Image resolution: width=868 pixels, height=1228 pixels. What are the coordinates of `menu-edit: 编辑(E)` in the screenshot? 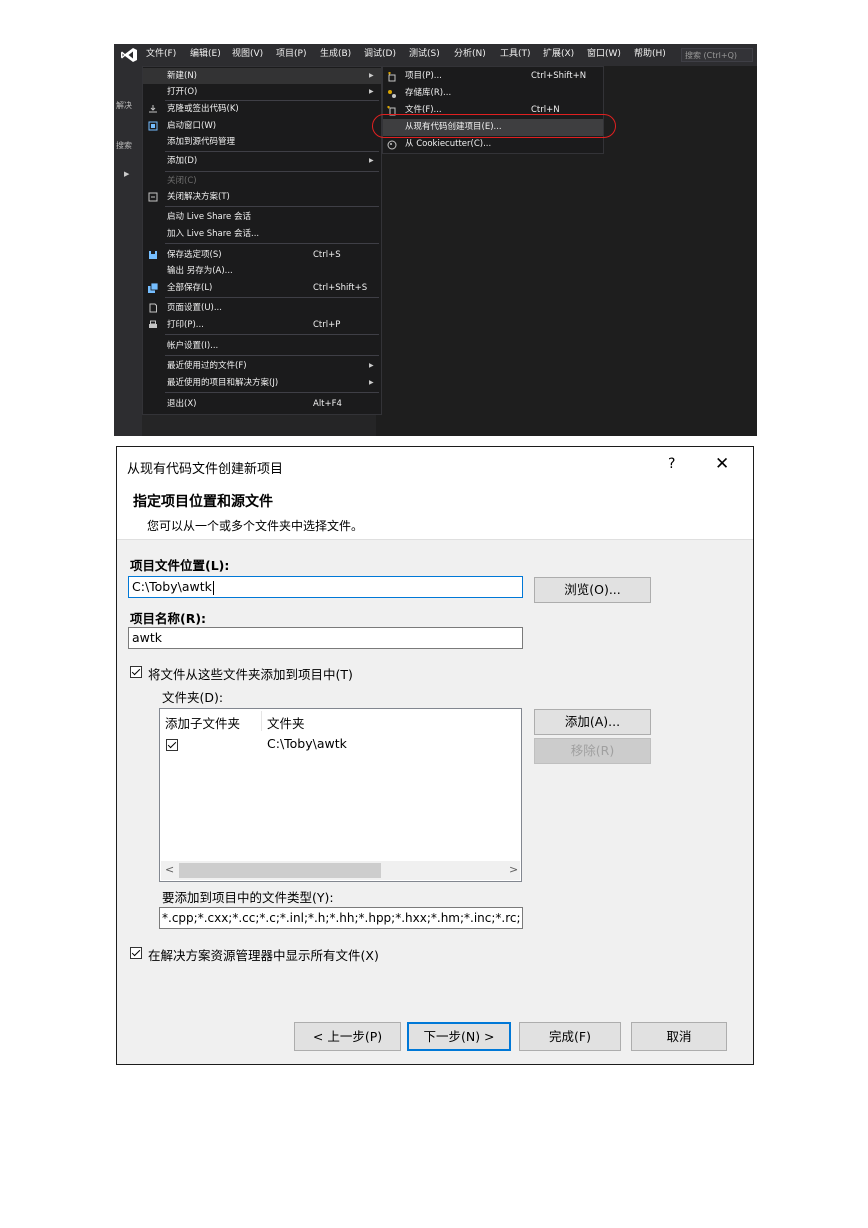 It's located at (205, 54).